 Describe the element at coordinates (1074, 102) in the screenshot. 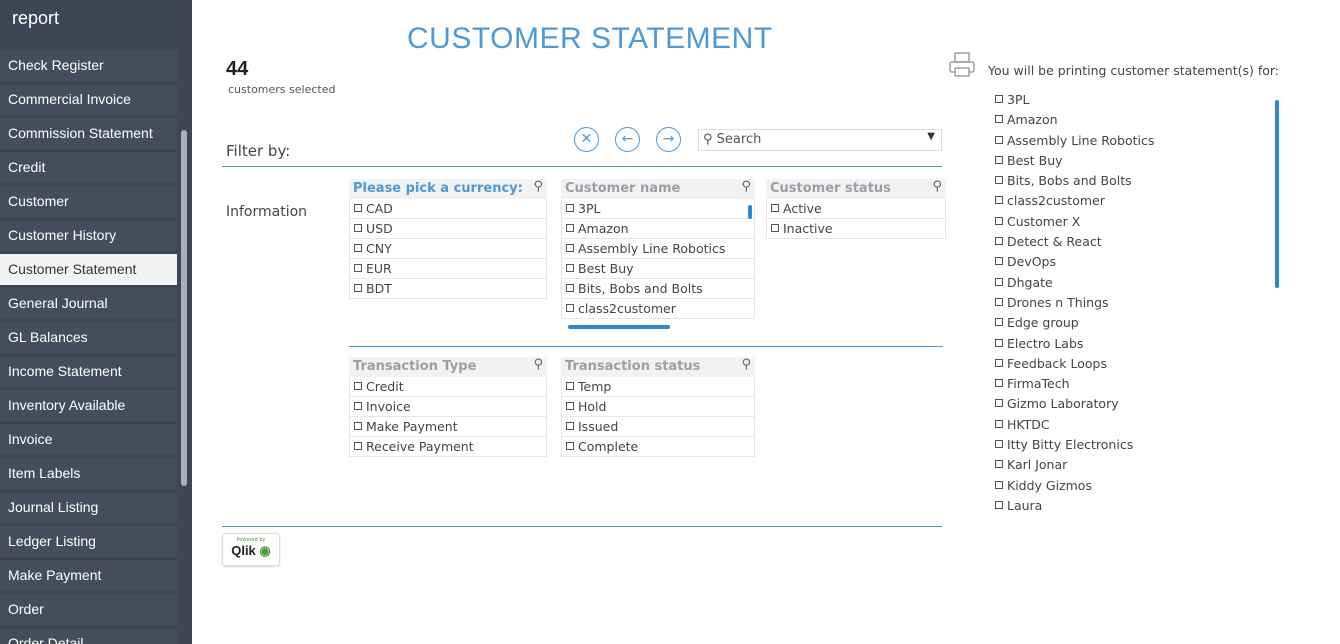

I see `print-customer-item: 3PL` at that location.